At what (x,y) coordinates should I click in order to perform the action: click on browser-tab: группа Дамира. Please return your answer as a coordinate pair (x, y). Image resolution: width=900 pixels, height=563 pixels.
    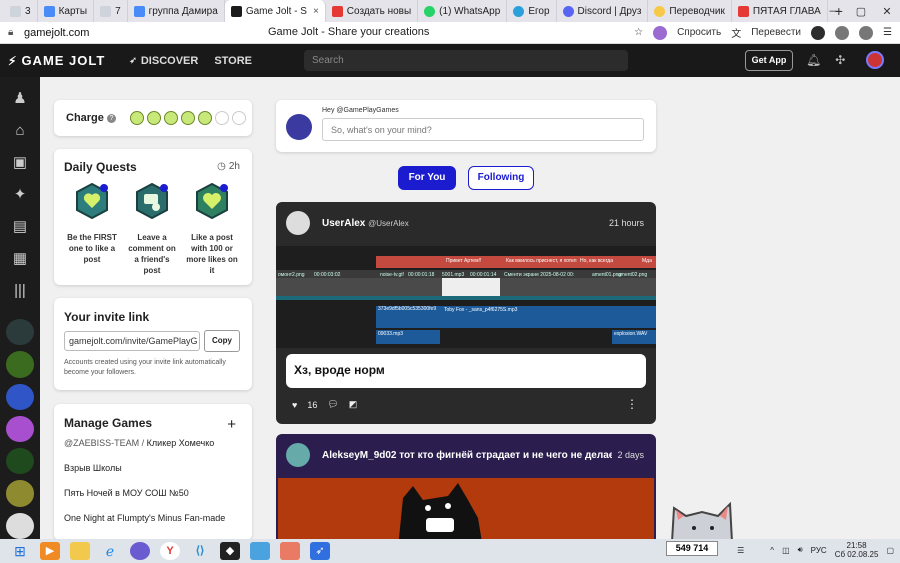
    Looking at the image, I should click on (176, 11).